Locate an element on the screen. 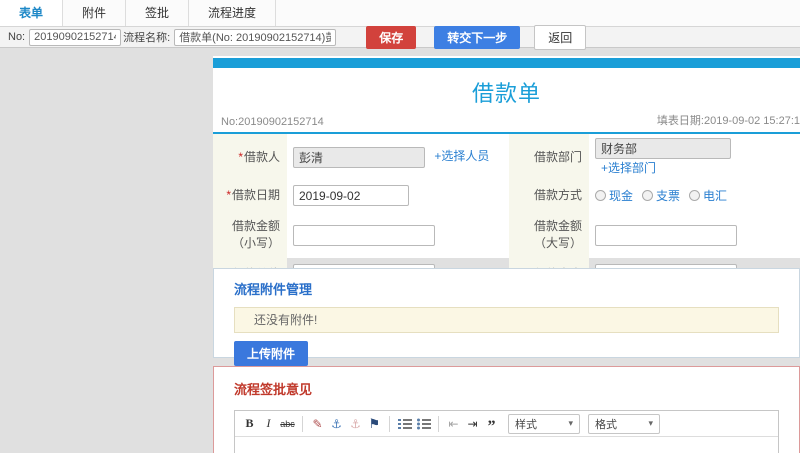  accent-bar-top is located at coordinates (506, 63).